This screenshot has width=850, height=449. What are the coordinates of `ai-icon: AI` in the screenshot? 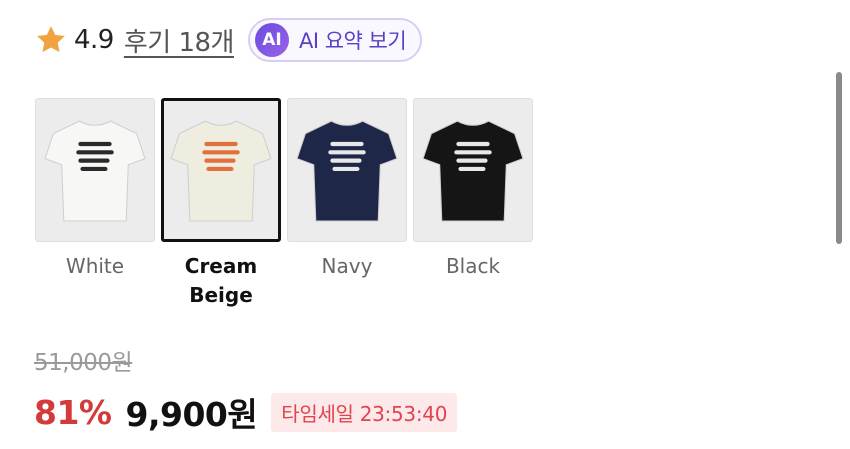 It's located at (271, 40).